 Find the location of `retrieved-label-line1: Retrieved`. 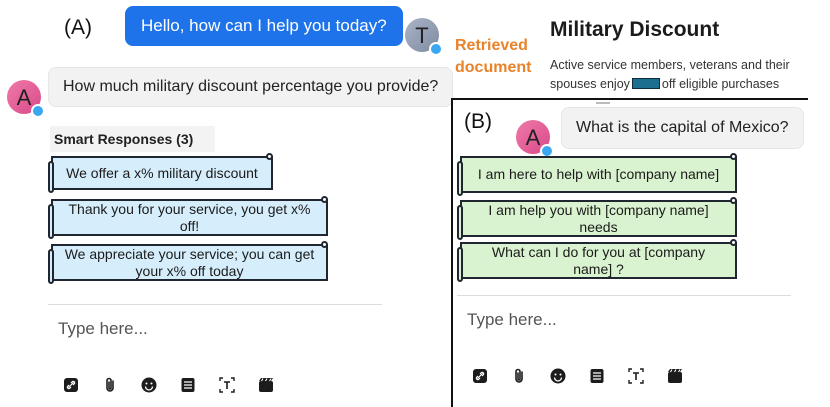

retrieved-label-line1: Retrieved is located at coordinates (491, 45).